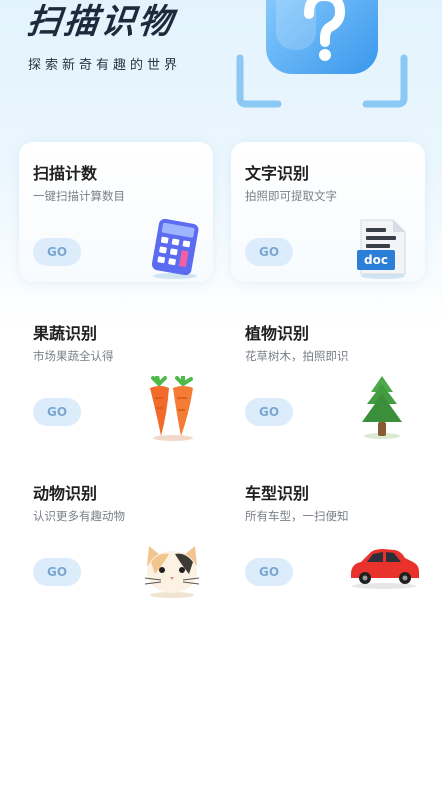 This screenshot has height=792, width=442. I want to click on card-title: 车型识别, so click(277, 493).